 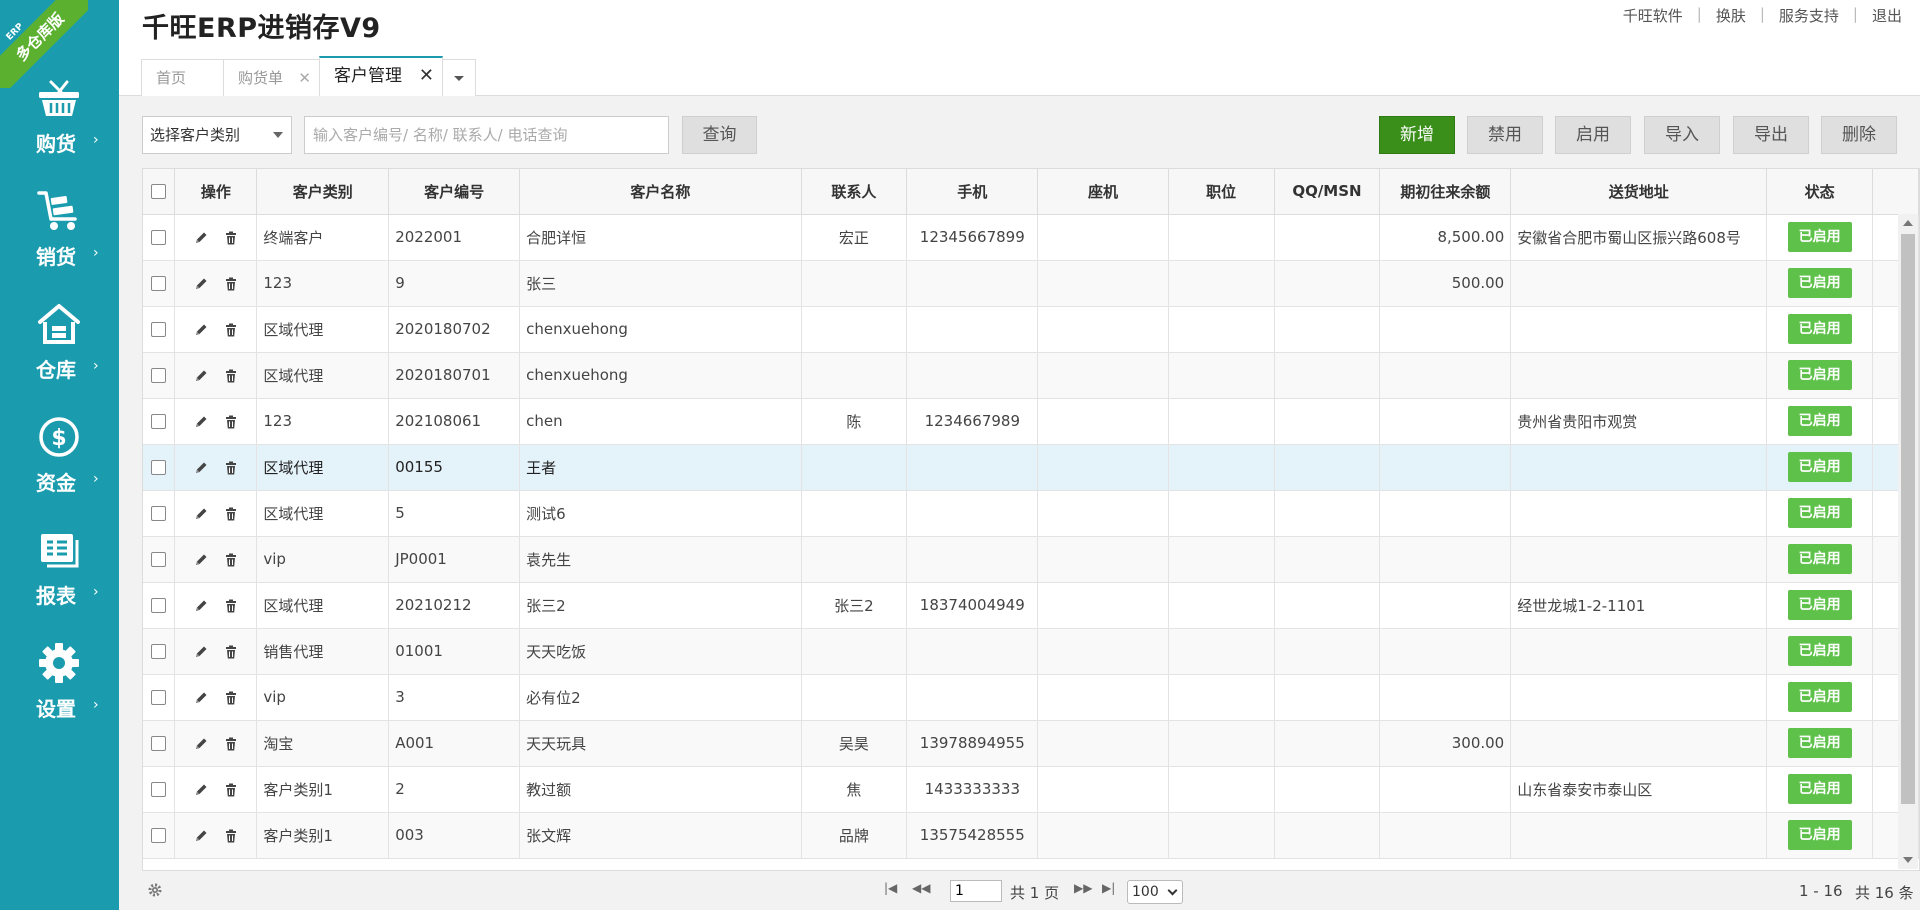 I want to click on disable-button: 禁用, so click(x=1505, y=135).